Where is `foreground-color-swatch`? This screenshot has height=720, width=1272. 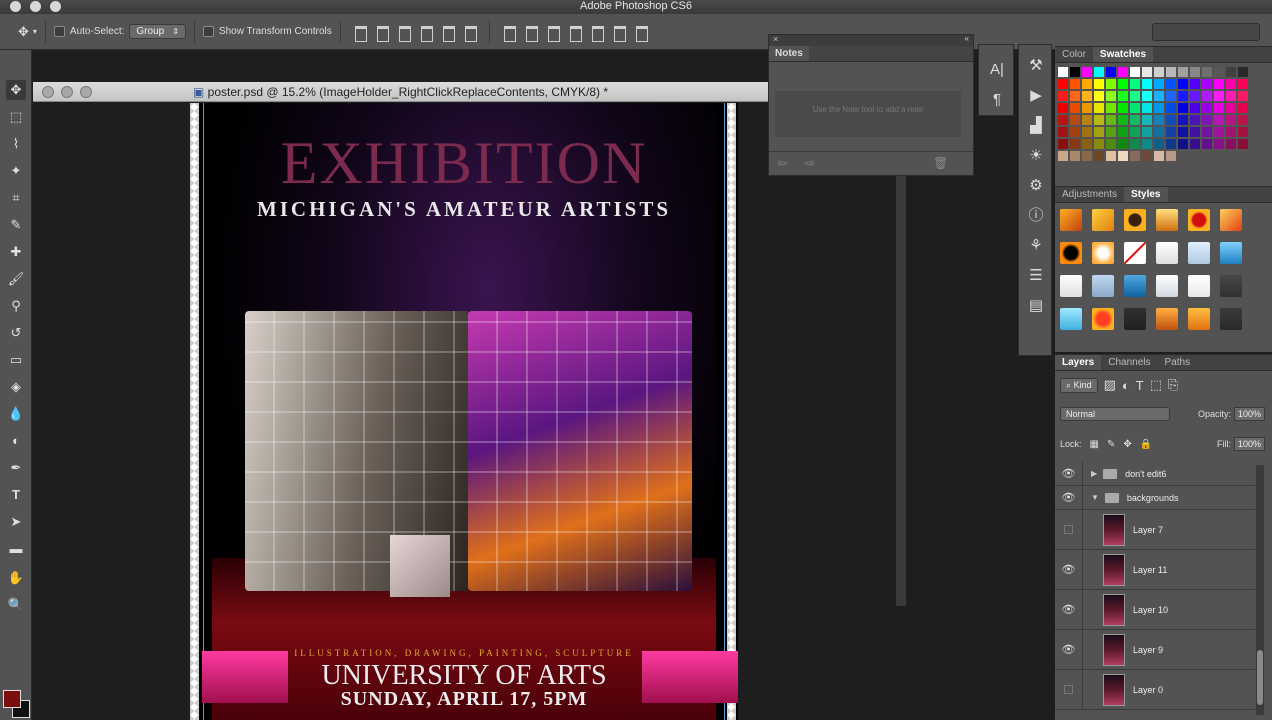
foreground-color-swatch is located at coordinates (12, 699).